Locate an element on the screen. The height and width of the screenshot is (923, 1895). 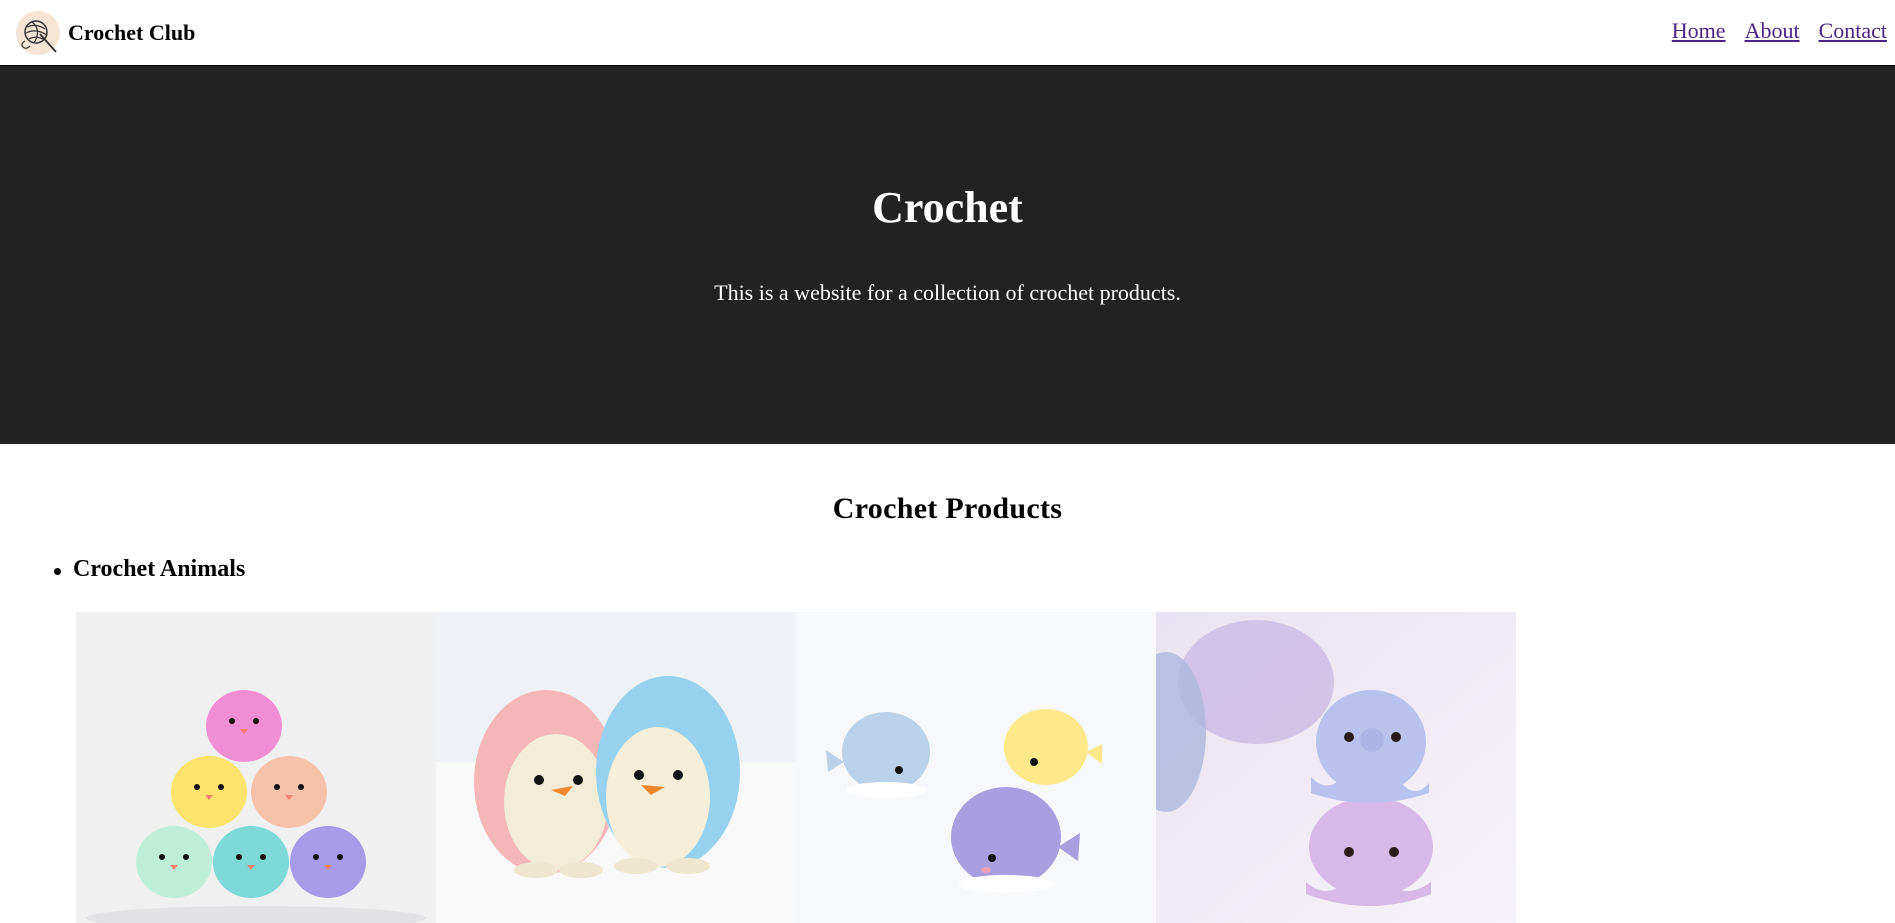
products-heading: Crochet Products is located at coordinates (947, 508).